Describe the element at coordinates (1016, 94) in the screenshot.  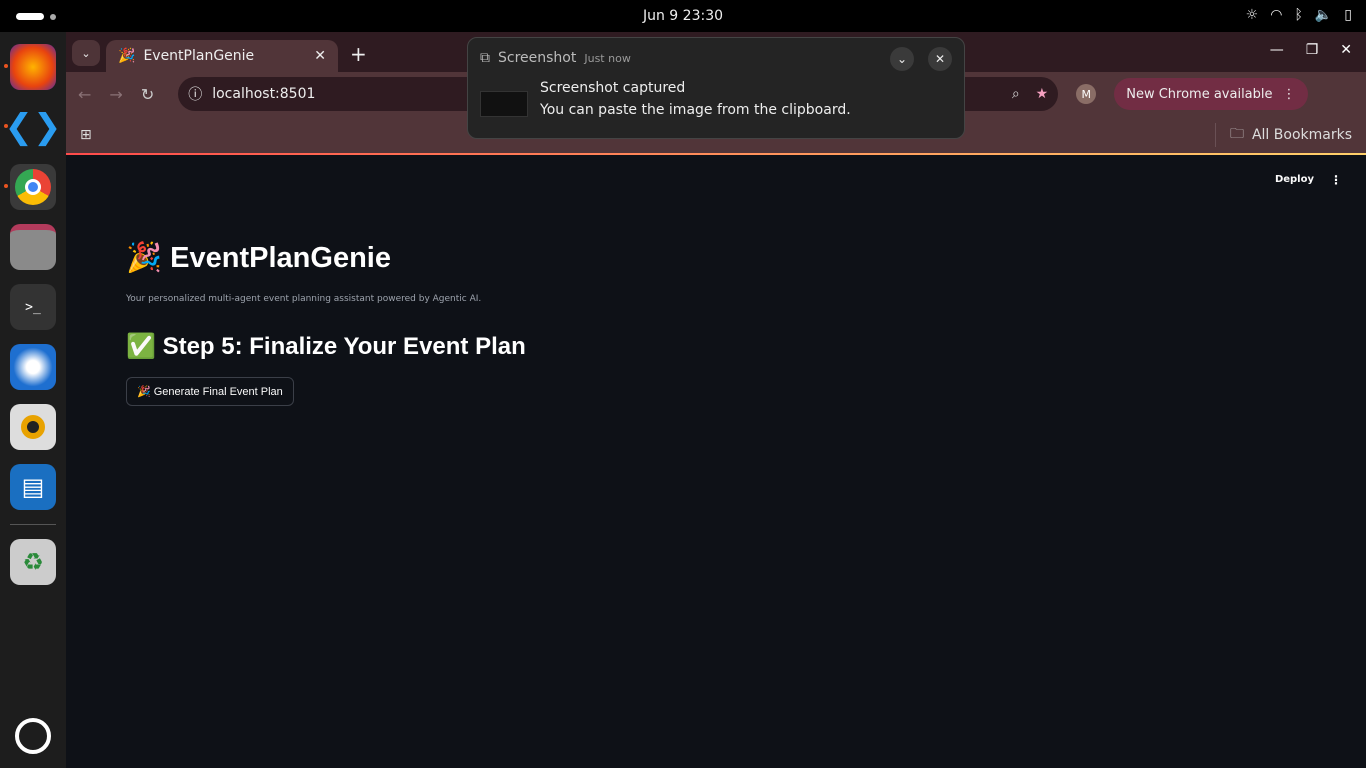
I see `zoom-icon: ⌕` at that location.